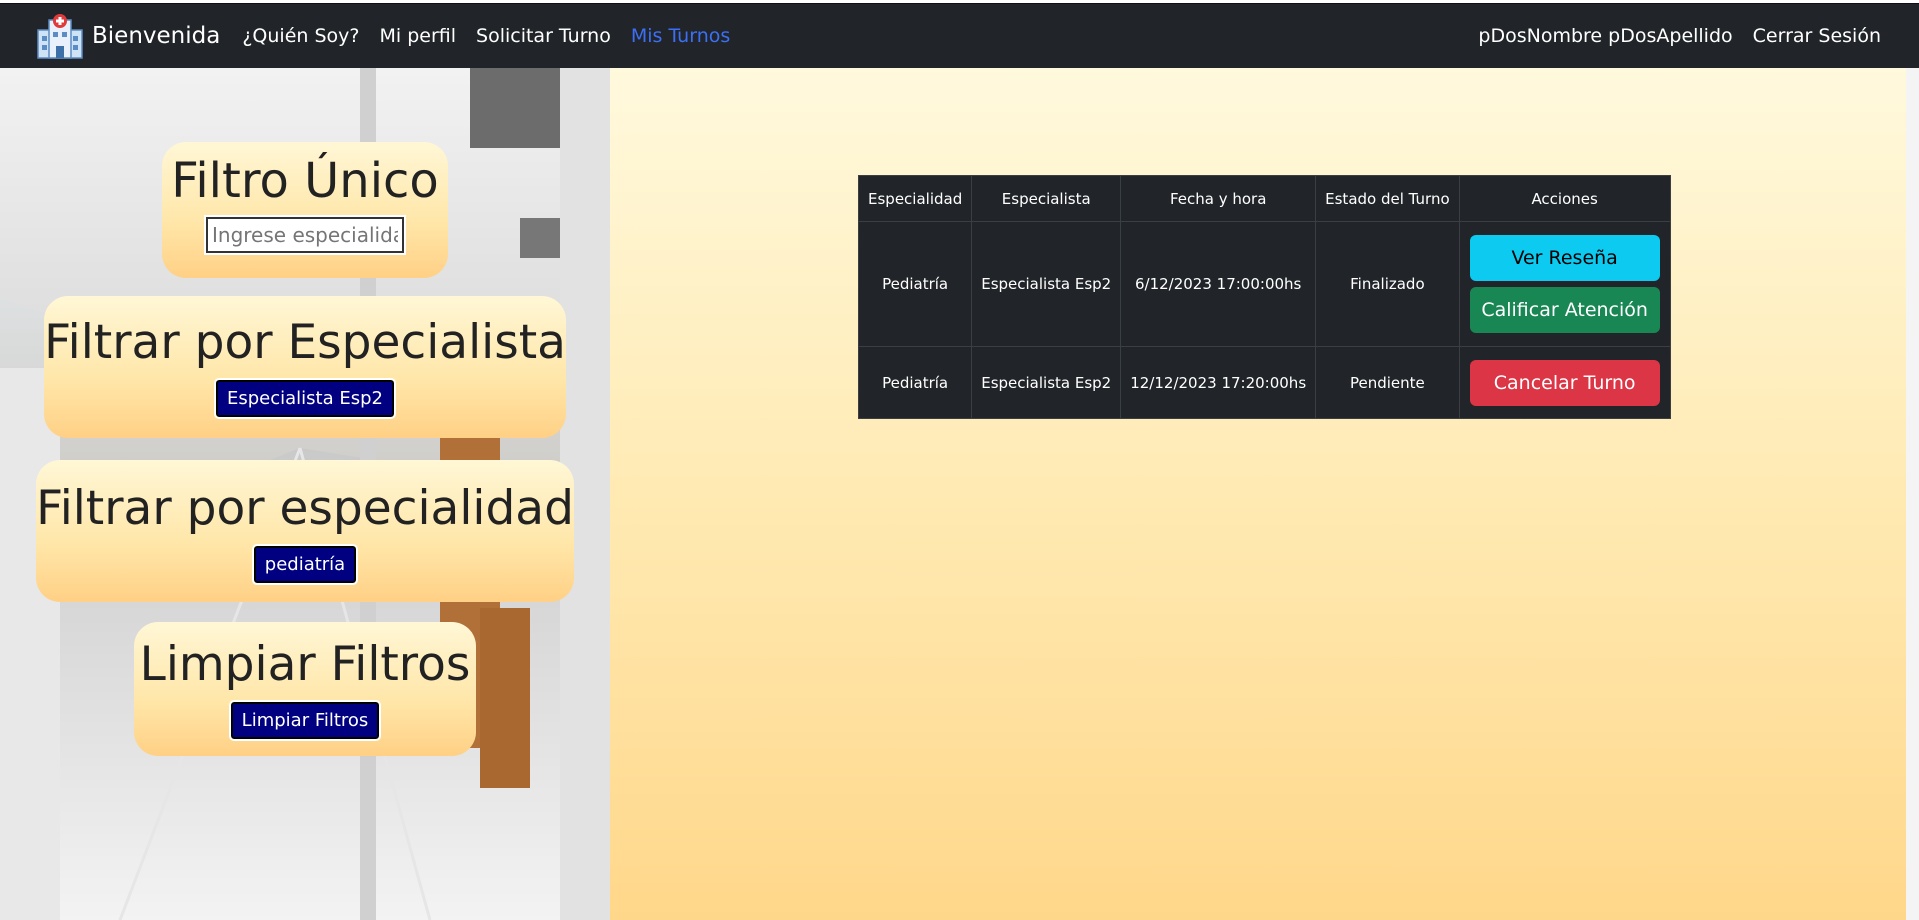 The image size is (1919, 920). What do you see at coordinates (1912, 494) in the screenshot?
I see `right-edge` at bounding box center [1912, 494].